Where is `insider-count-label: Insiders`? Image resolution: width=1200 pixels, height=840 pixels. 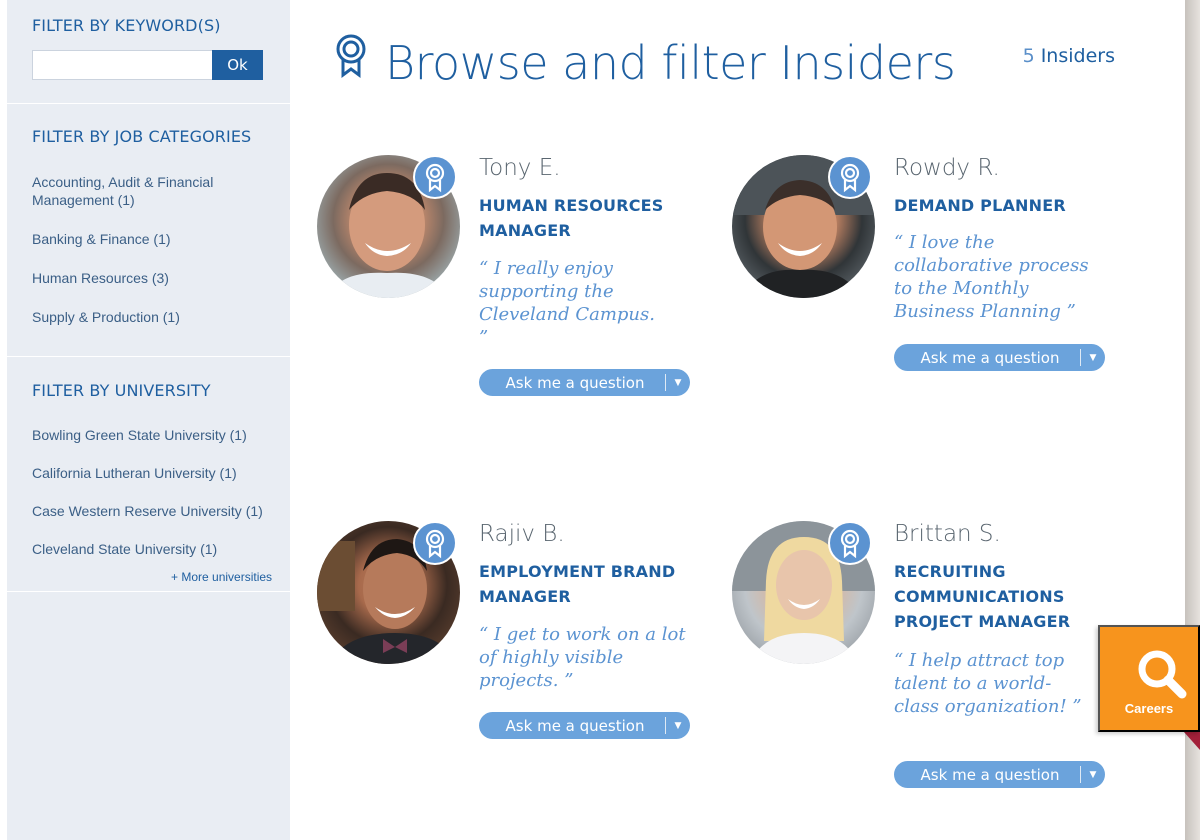
insider-count-label: Insiders is located at coordinates (1077, 56).